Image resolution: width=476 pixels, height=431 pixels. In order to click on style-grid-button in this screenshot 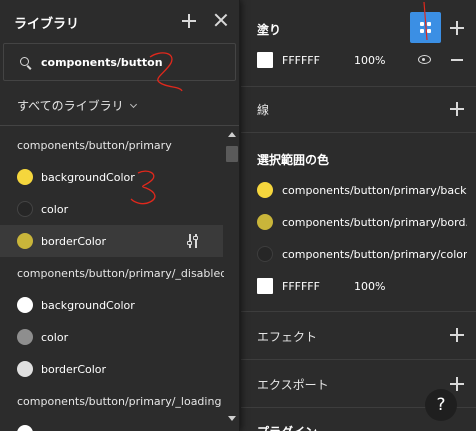, I will do `click(425, 27)`.